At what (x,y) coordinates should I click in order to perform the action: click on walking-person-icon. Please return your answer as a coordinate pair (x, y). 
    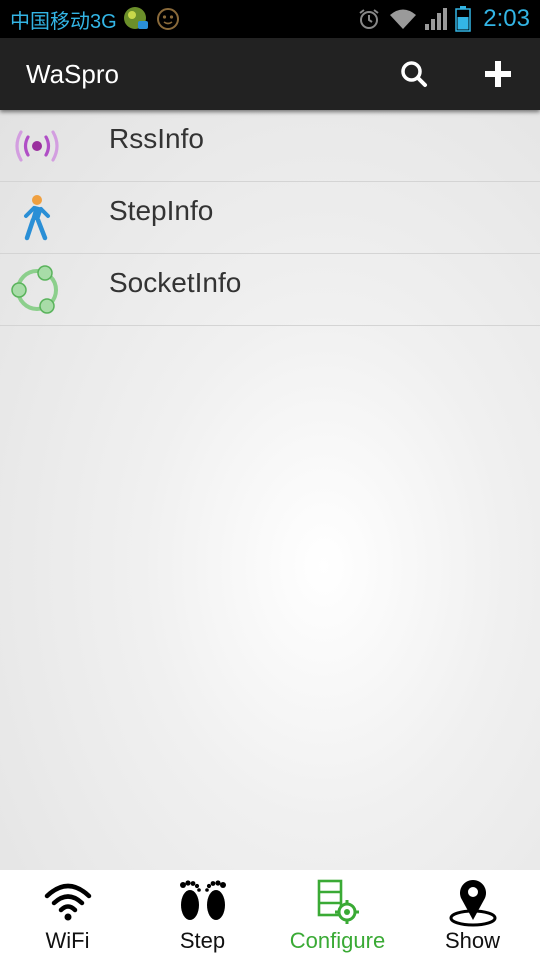
    Looking at the image, I should click on (37, 218).